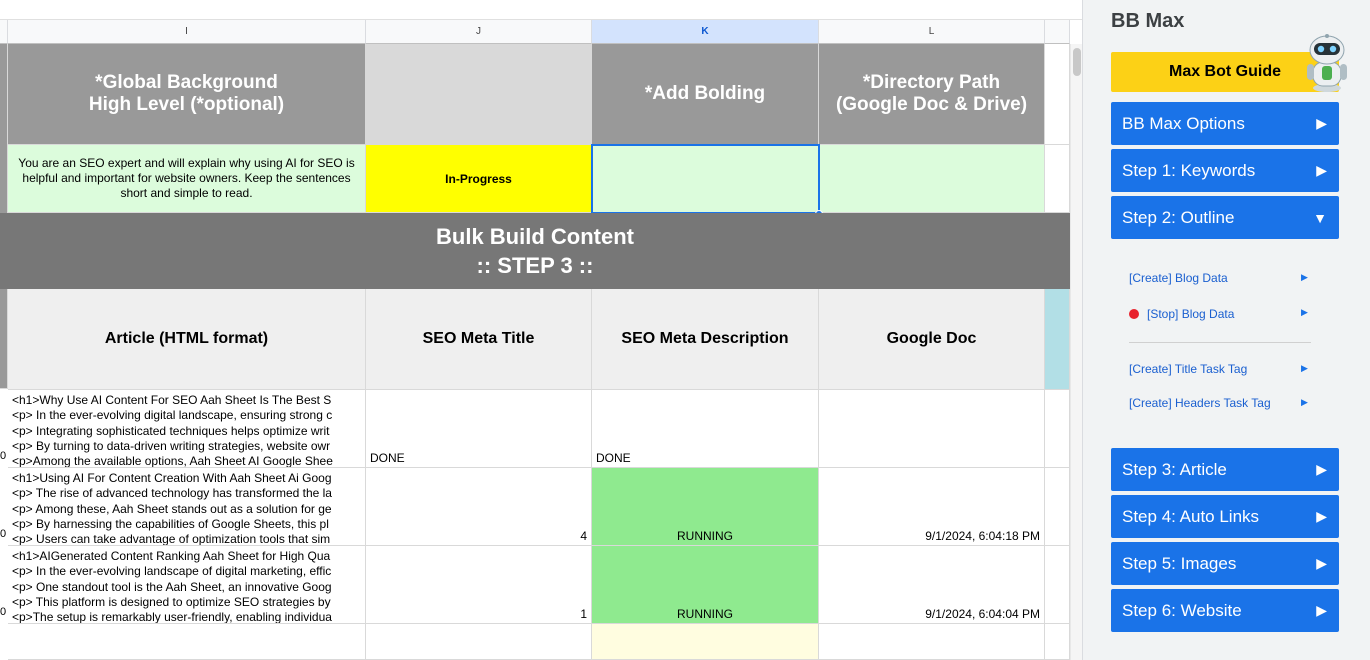 The height and width of the screenshot is (660, 1370). What do you see at coordinates (1225, 563) in the screenshot?
I see `step-5-images-button: Step 5: Images ▶` at bounding box center [1225, 563].